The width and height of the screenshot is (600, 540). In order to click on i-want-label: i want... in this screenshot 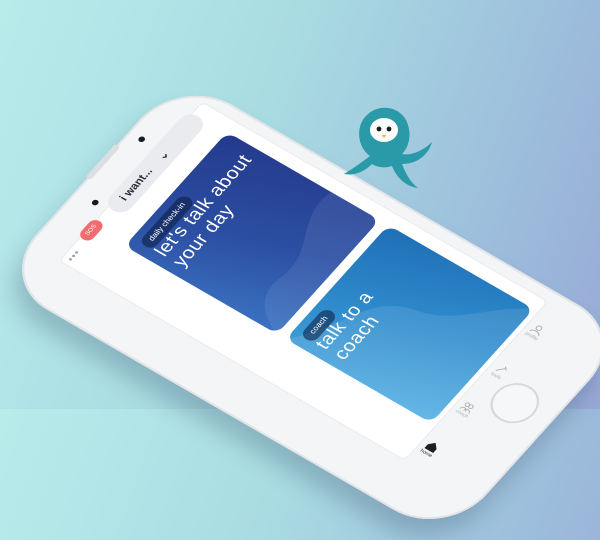, I will do `click(136, 184)`.